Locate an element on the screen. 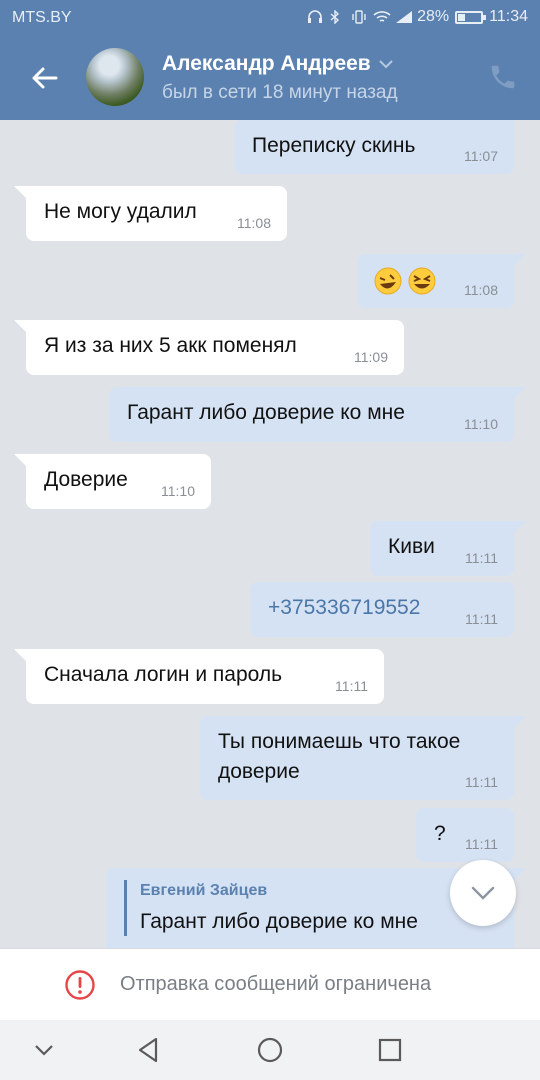 The width and height of the screenshot is (540, 1080). nav-back-button is located at coordinates (150, 1050).